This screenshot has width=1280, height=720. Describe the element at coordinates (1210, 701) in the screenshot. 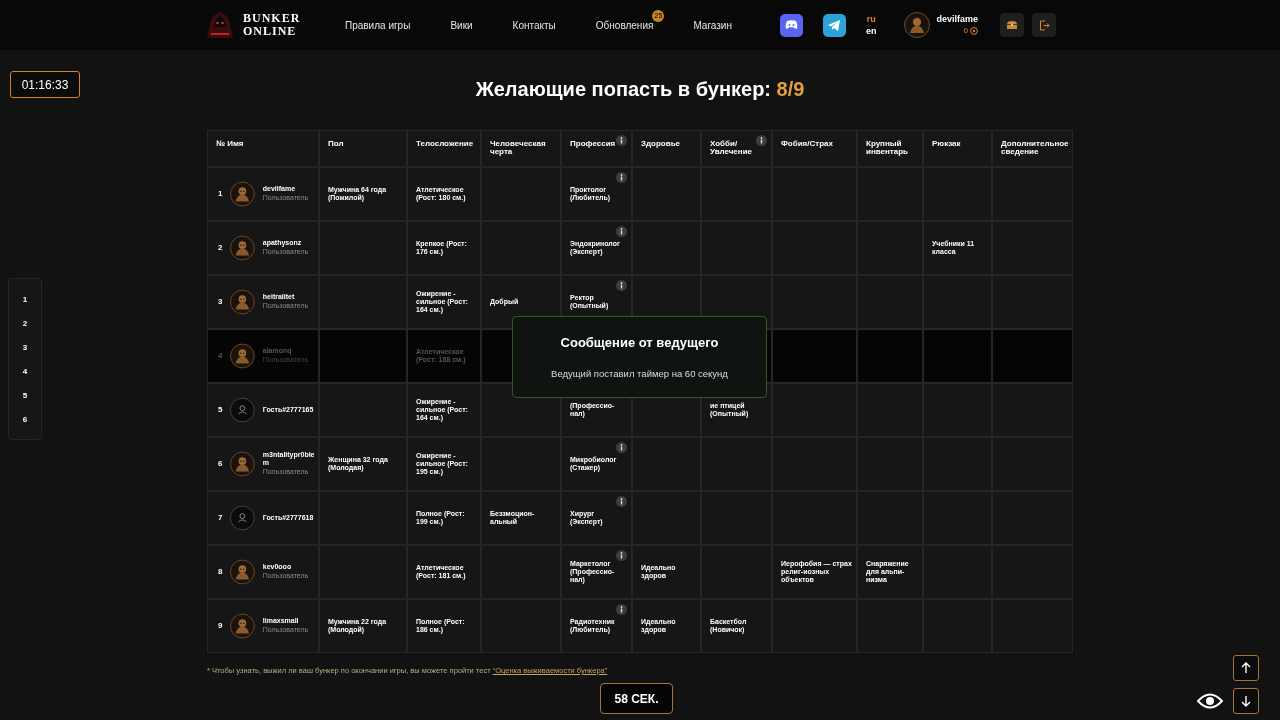

I see `eye-icon` at that location.